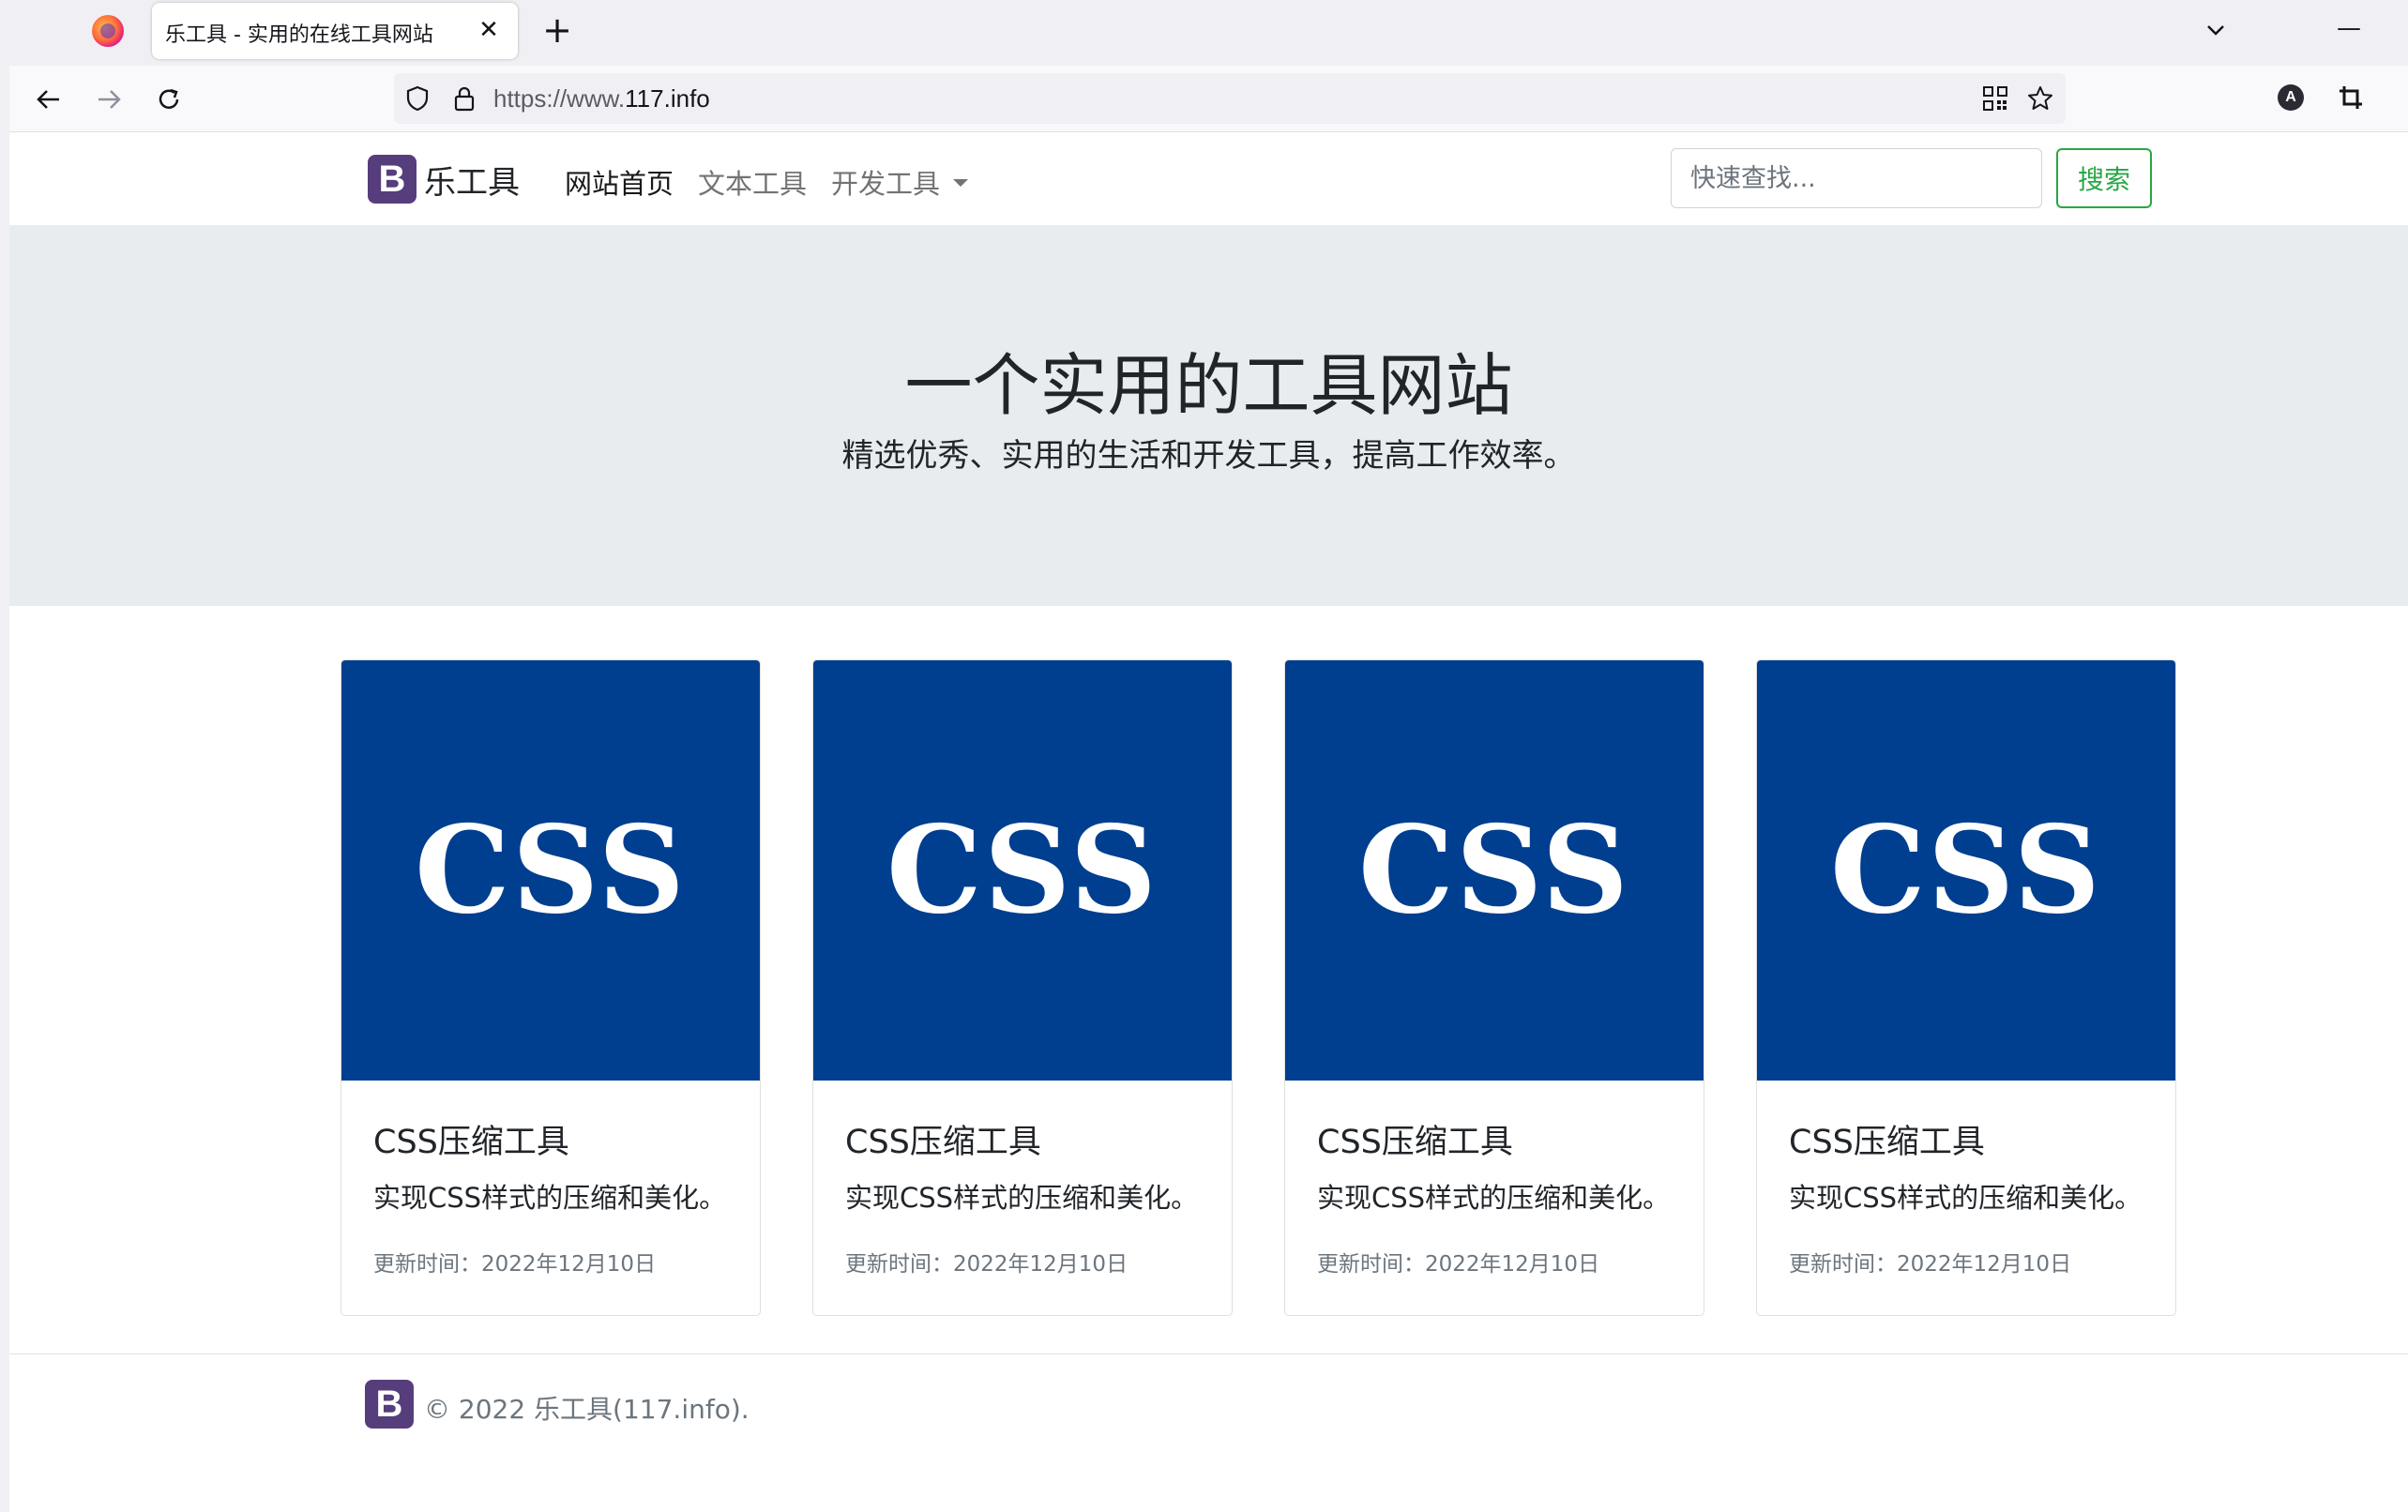  Describe the element at coordinates (620, 182) in the screenshot. I see `nav-link-home: 网站首页` at that location.